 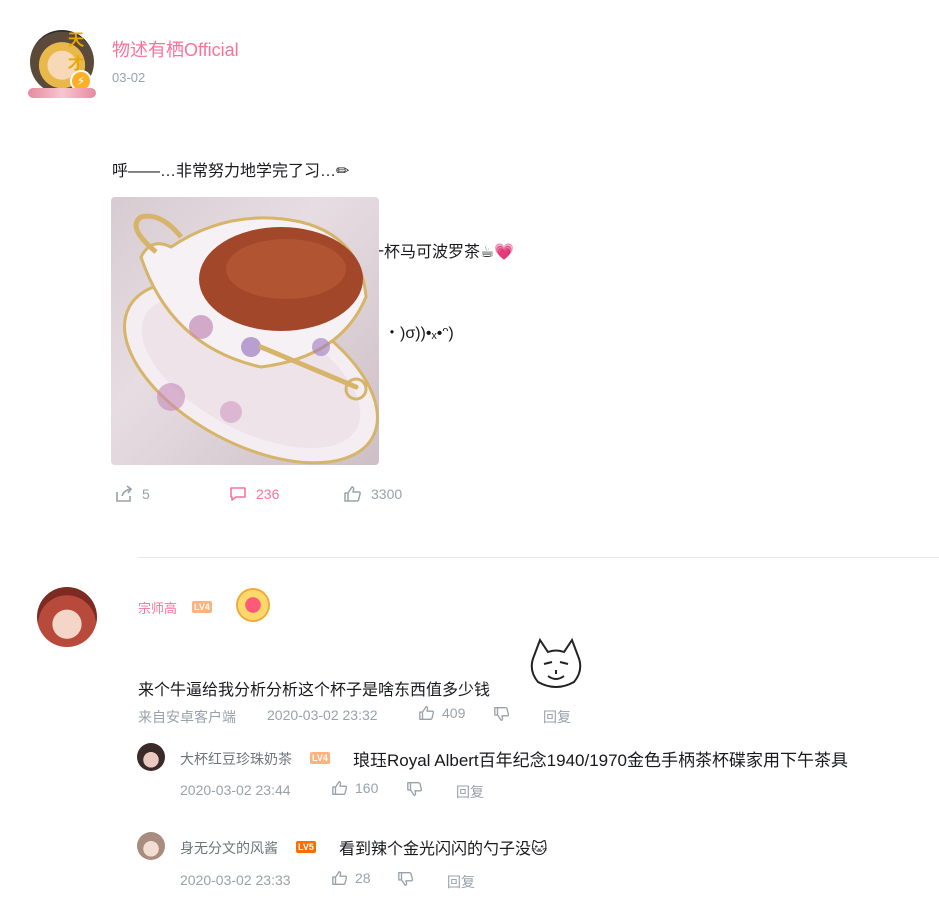 I want to click on comment-count: 236, so click(x=268, y=494).